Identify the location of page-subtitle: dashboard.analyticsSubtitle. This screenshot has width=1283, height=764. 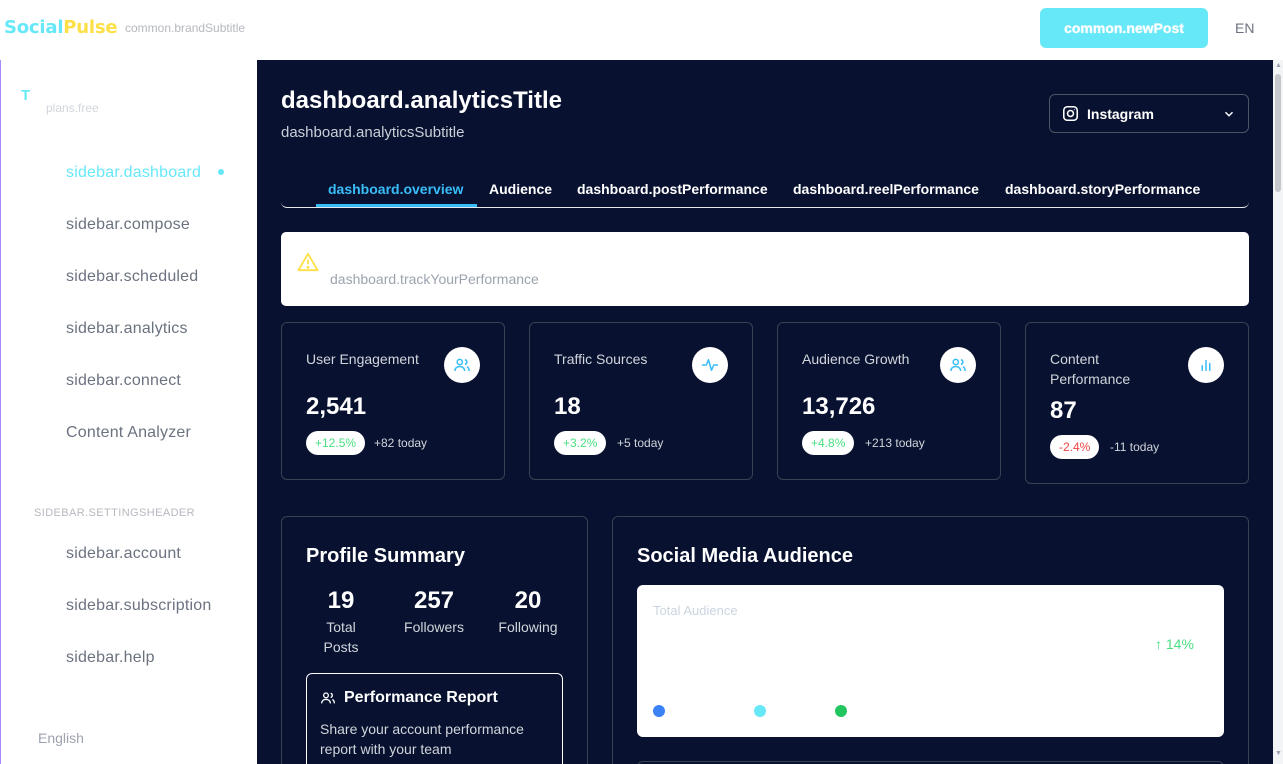
(373, 132).